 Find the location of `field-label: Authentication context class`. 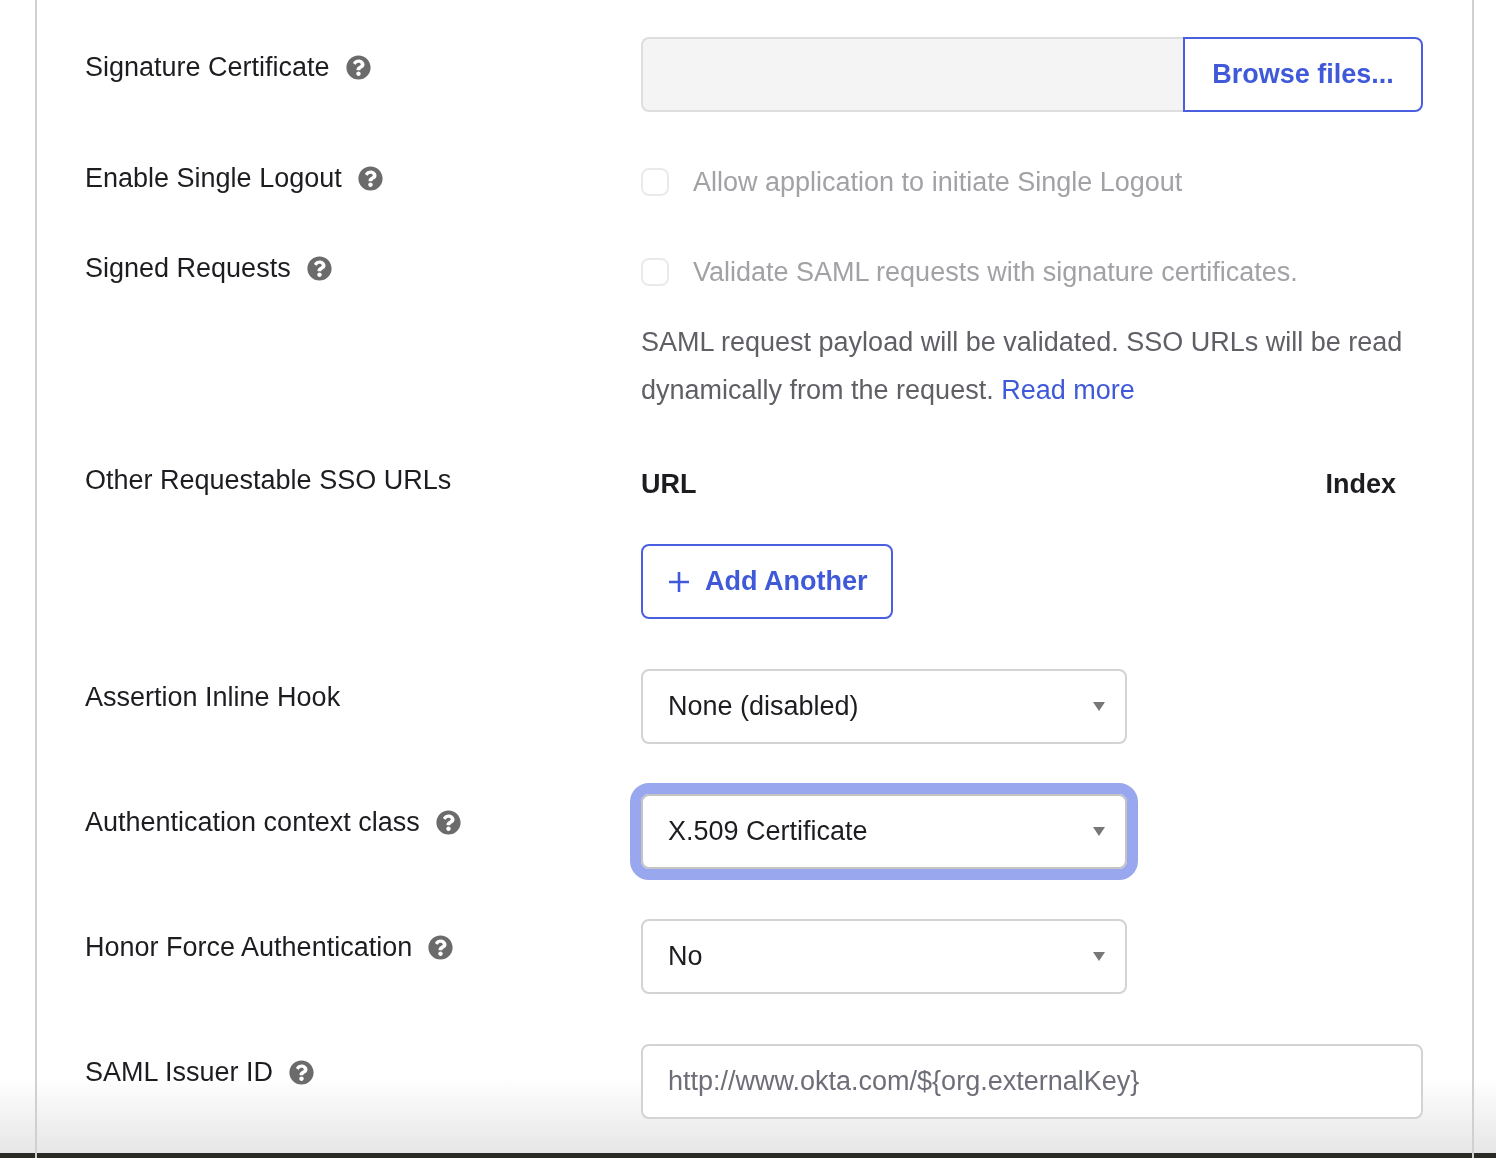

field-label: Authentication context class is located at coordinates (252, 822).